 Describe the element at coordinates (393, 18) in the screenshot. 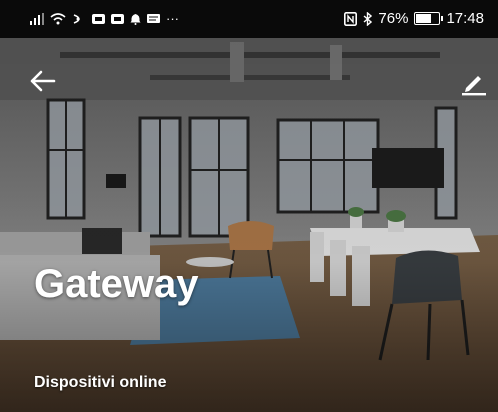

I see `battery-percent: 76%` at that location.